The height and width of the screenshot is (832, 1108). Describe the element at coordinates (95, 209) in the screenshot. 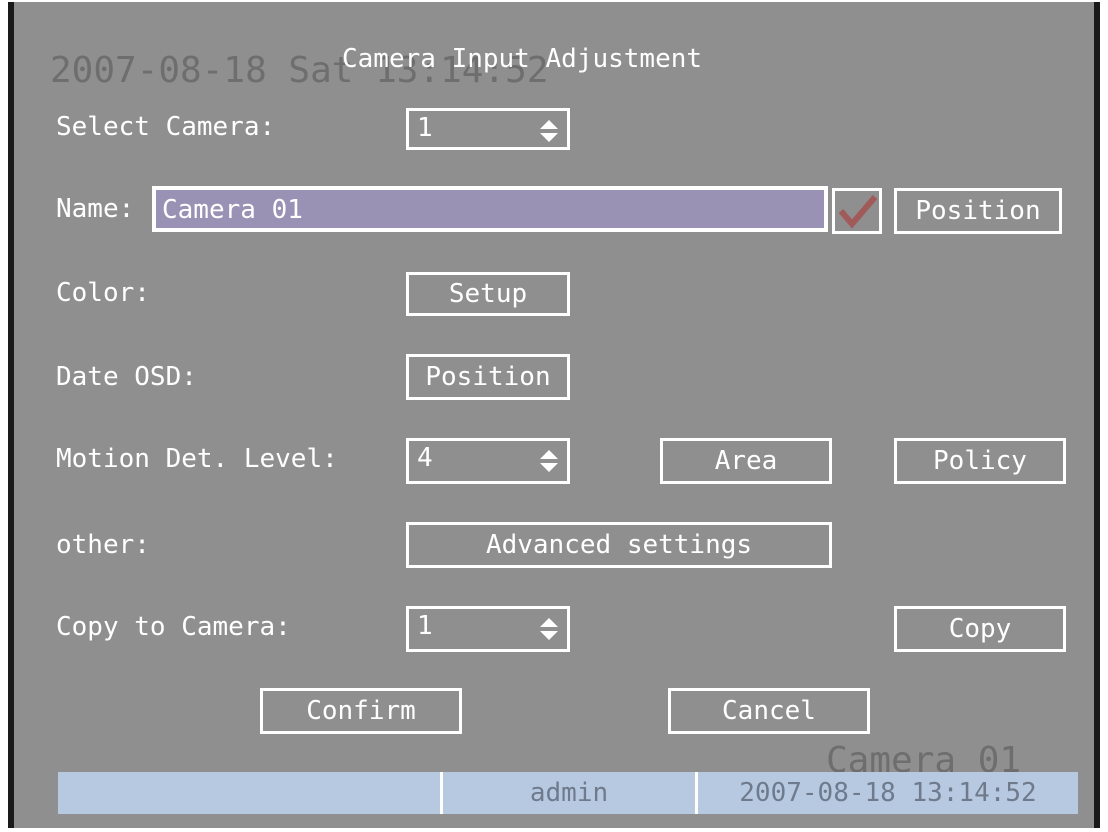

I see `name-label: Name:` at that location.